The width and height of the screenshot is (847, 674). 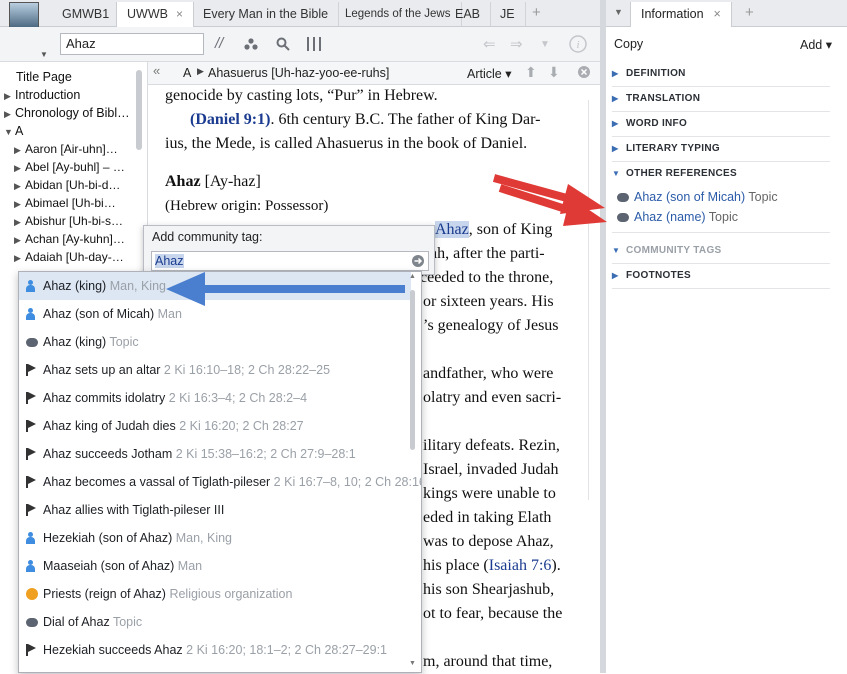 I want to click on blue-arrow-head, so click(x=185, y=289).